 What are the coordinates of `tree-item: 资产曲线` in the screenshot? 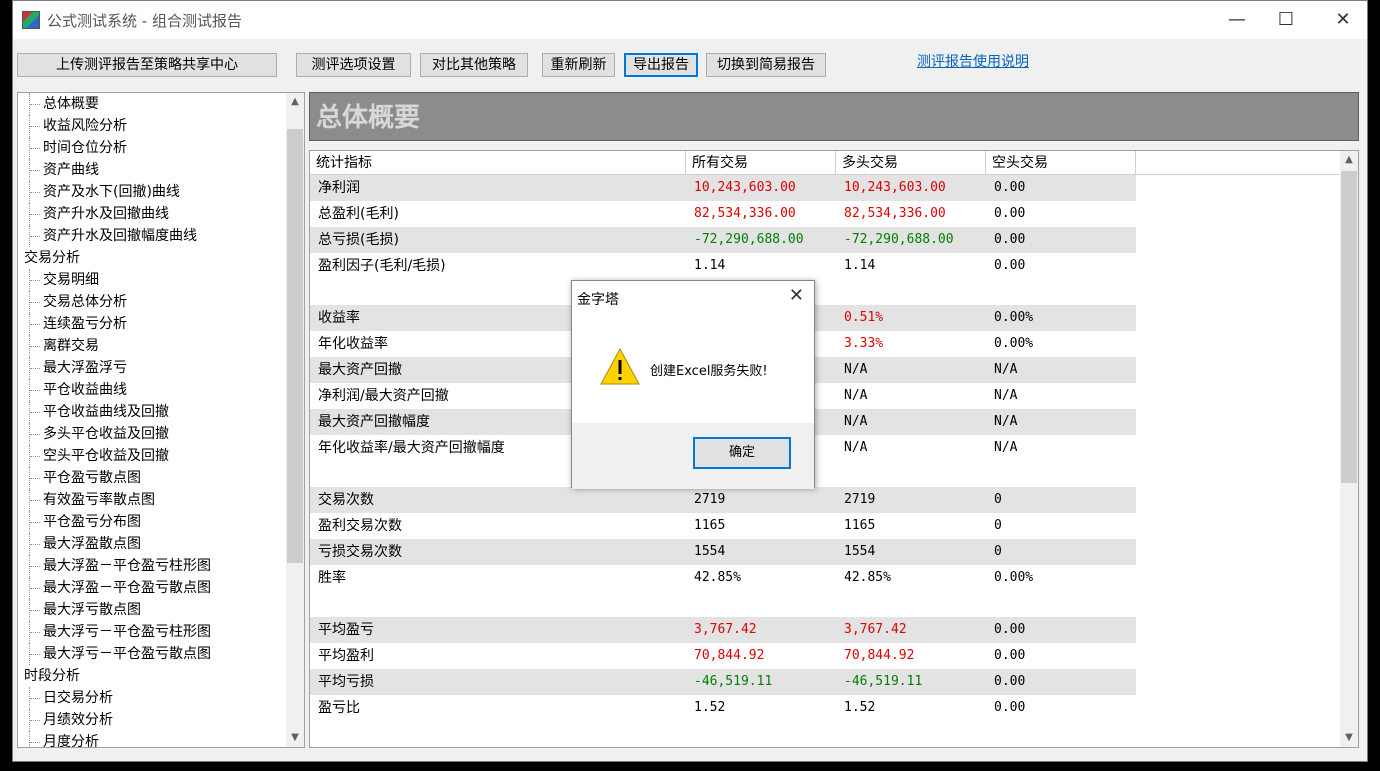 It's located at (153, 170).